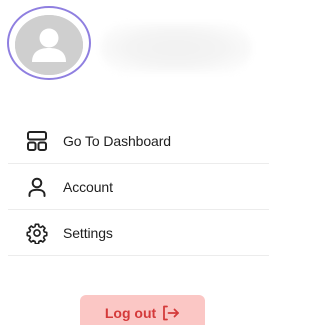 The image size is (320, 325). What do you see at coordinates (37, 141) in the screenshot?
I see `dashboard-icon` at bounding box center [37, 141].